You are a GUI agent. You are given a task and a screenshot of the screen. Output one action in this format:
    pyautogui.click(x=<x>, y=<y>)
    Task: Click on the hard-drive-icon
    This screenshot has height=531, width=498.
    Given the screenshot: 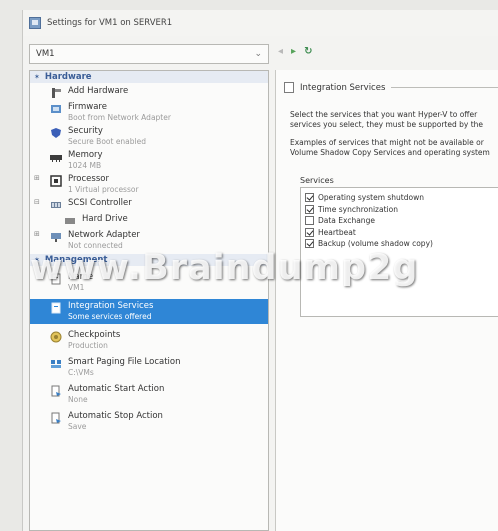 What is the action you would take?
    pyautogui.click(x=70, y=221)
    